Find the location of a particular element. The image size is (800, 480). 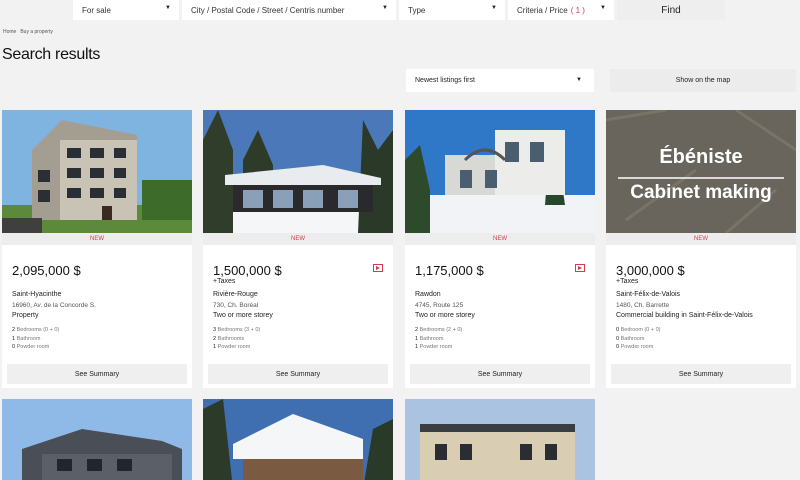

bedroom-count: 0 is located at coordinates (618, 330).